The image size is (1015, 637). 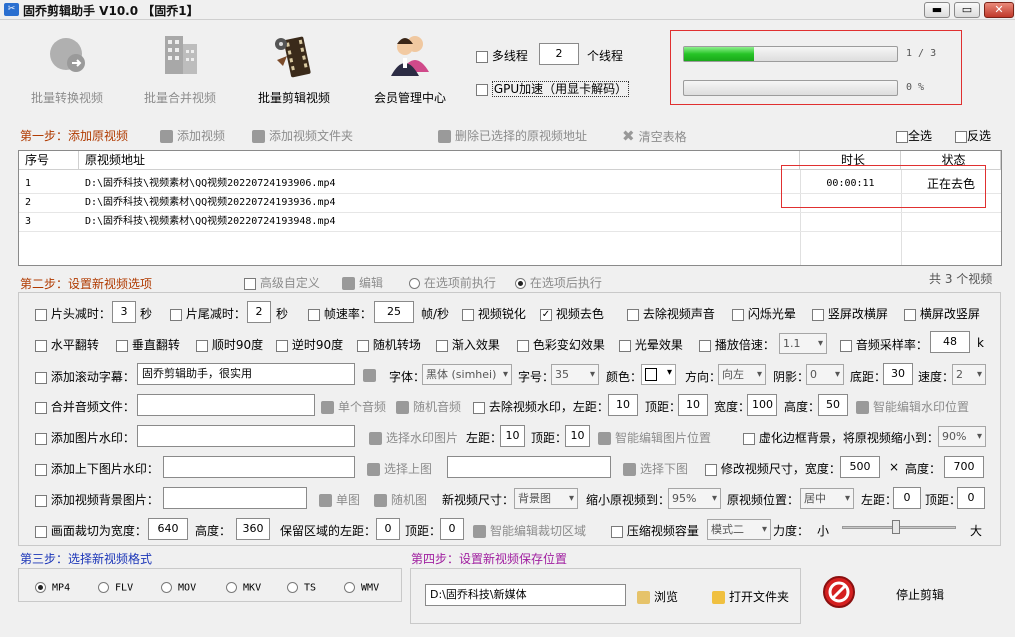 I want to click on fade-in-option: 渐入效果, so click(x=468, y=344).